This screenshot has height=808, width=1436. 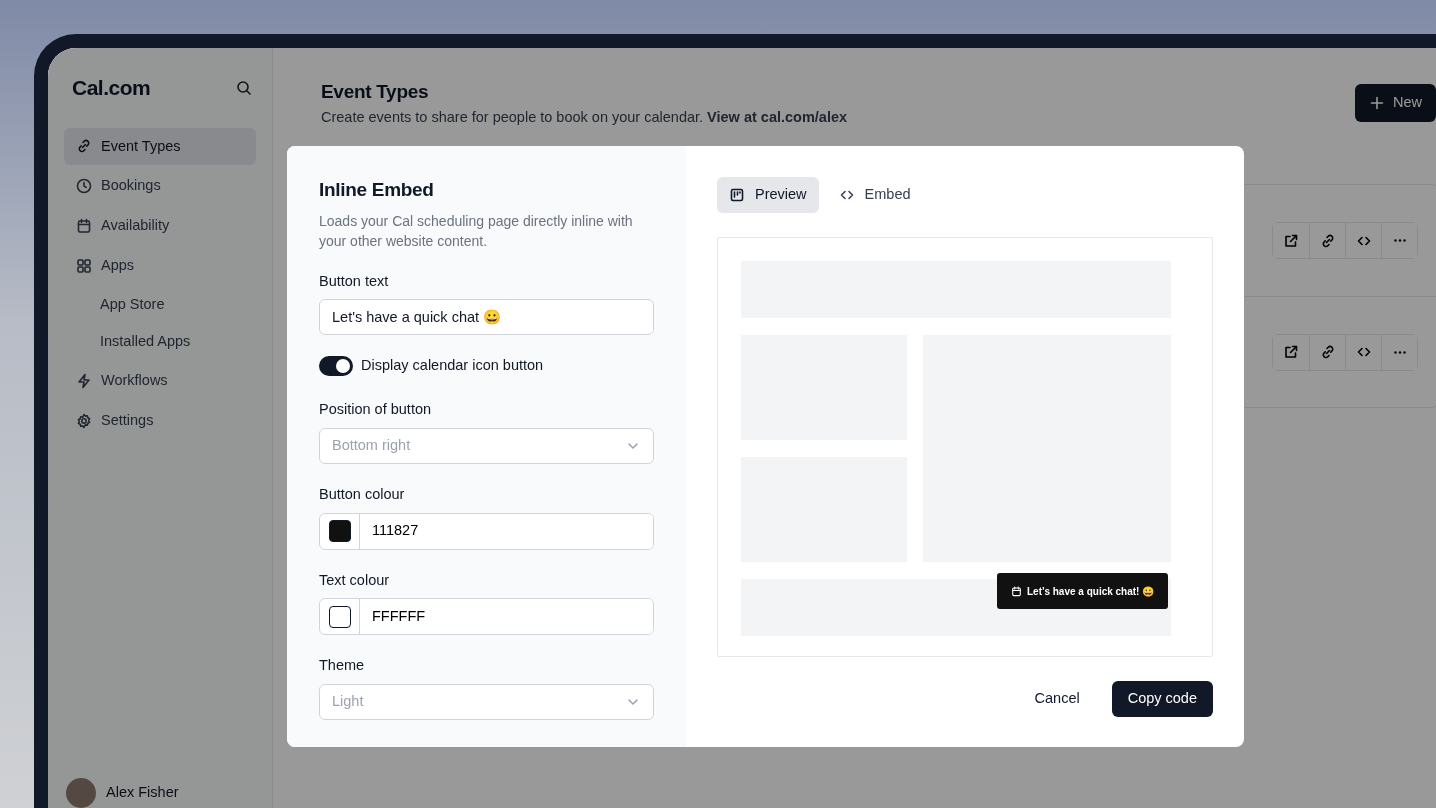 I want to click on link-icon, so click(x=84, y=146).